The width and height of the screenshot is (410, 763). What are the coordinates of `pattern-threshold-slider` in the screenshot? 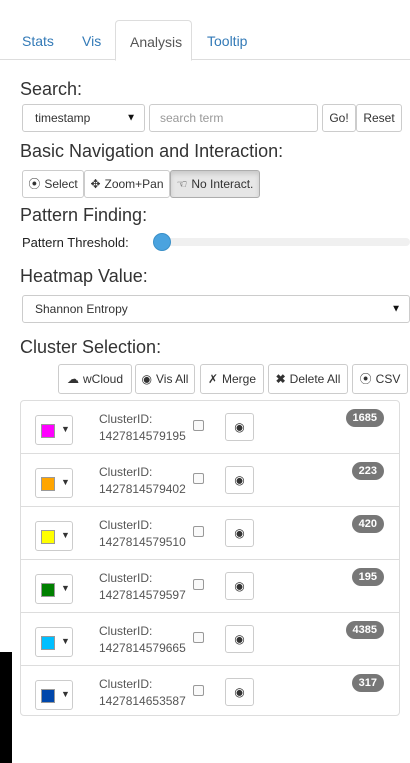 It's located at (286, 242).